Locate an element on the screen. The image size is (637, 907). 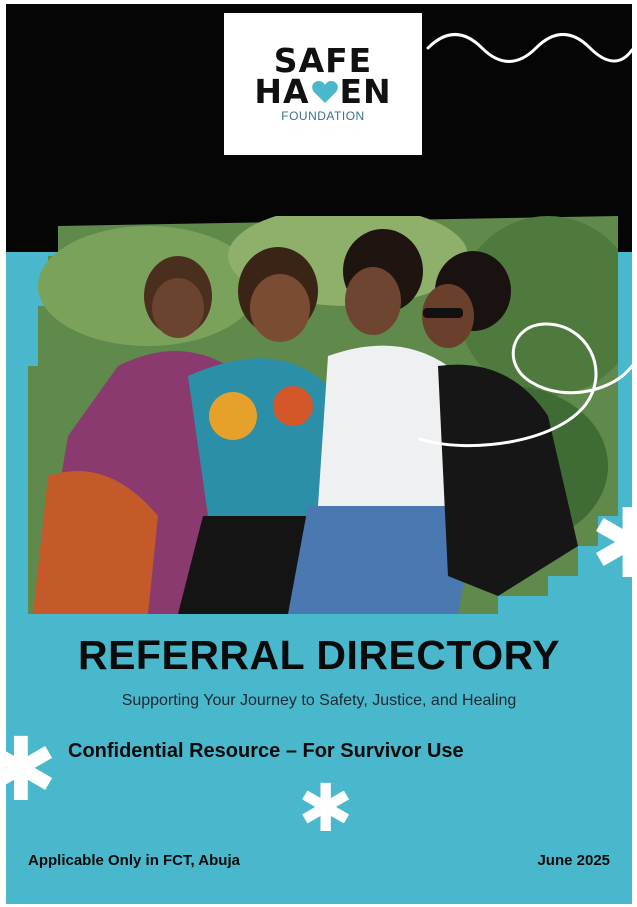
logo-line-2-end: EN is located at coordinates (365, 91).